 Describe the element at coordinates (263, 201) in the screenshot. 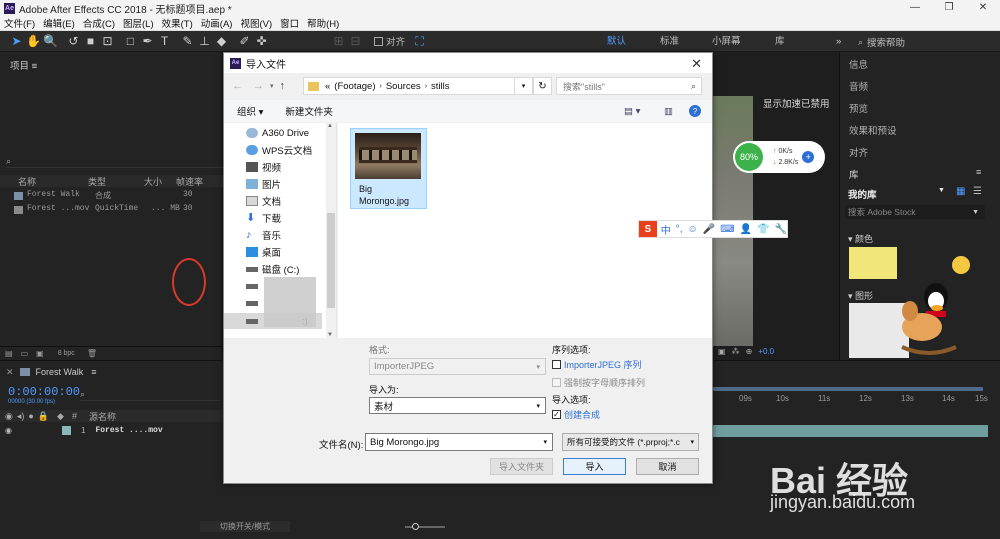

I see `sidebar-item-documents: 文档` at that location.